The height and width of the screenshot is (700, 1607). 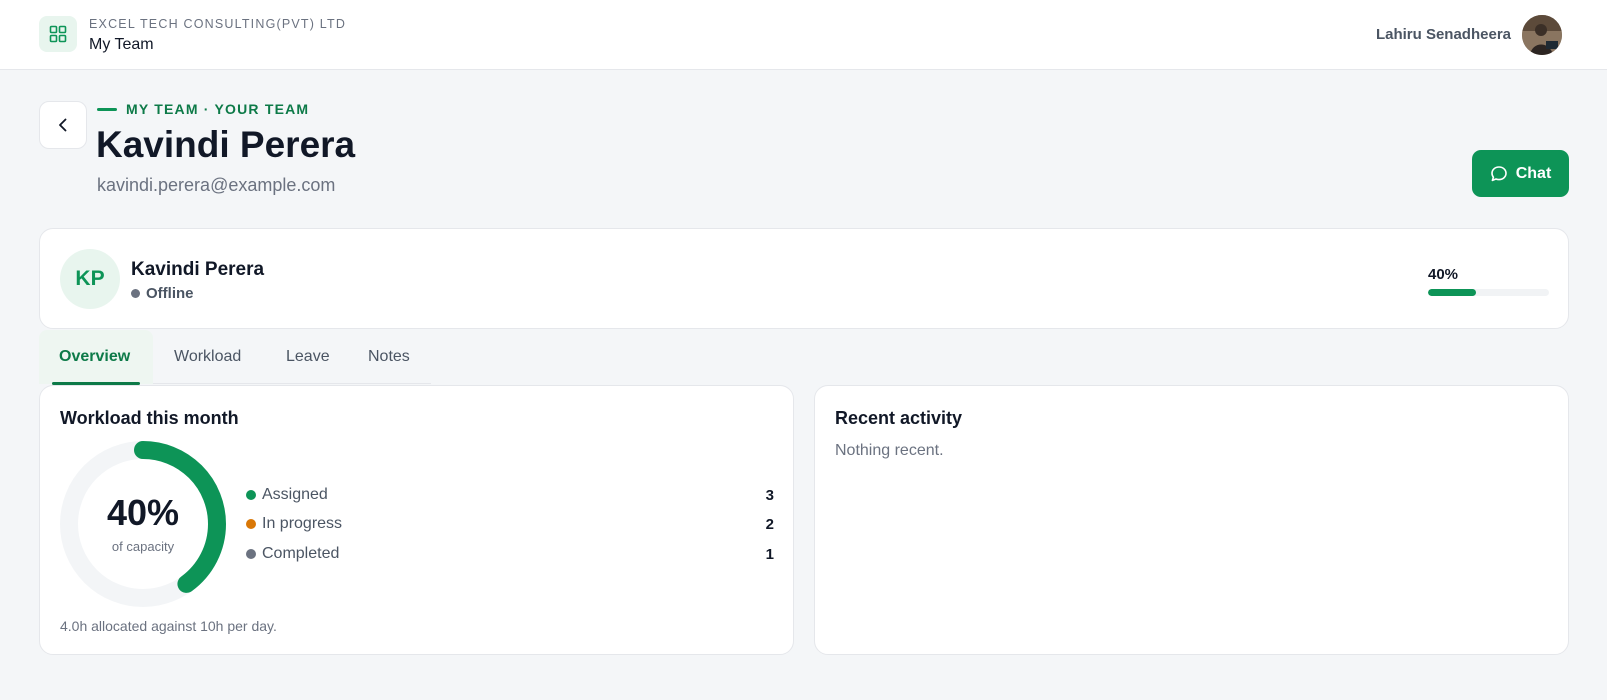 I want to click on legend-label: In progress, so click(x=302, y=523).